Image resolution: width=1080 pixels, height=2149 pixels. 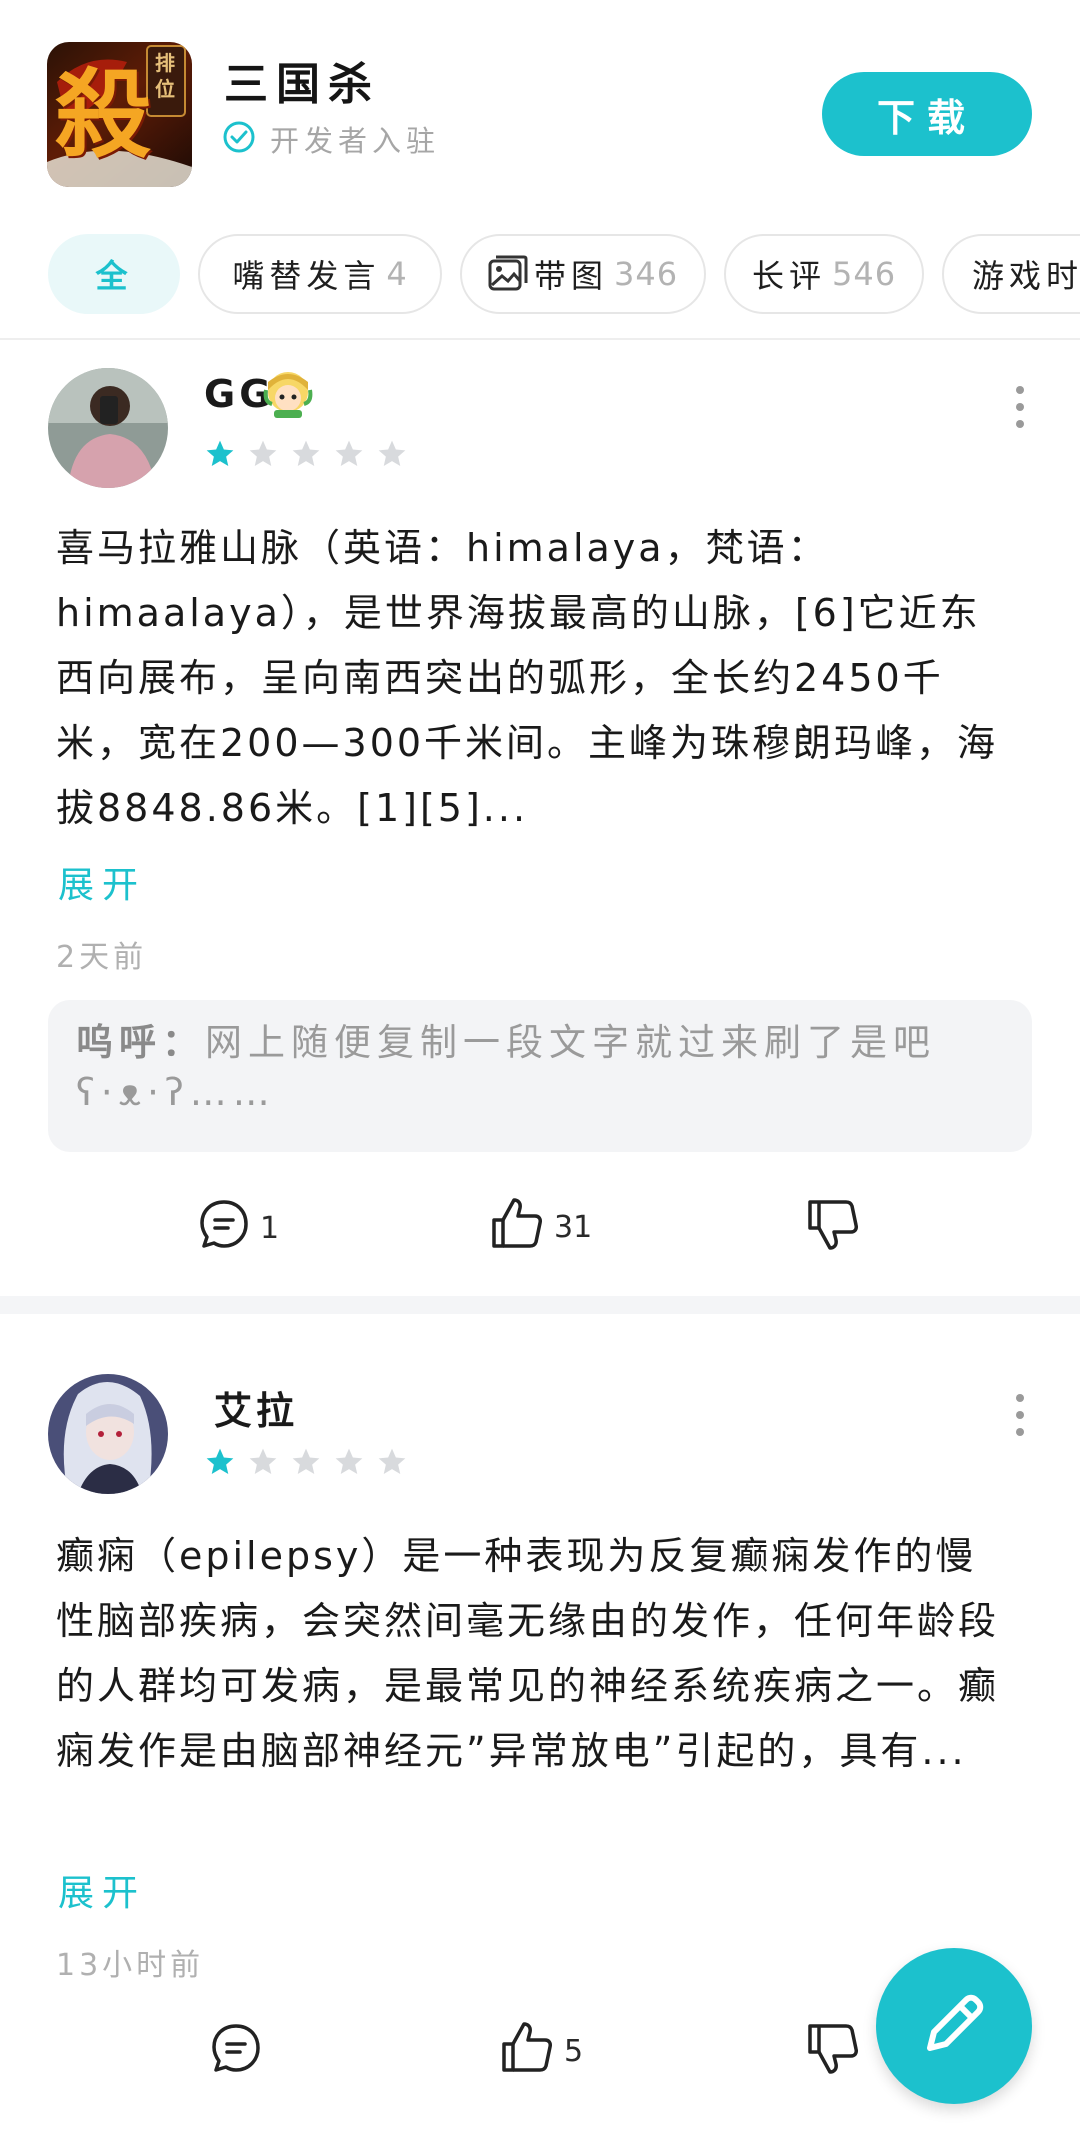 I want to click on like-button: 5, so click(x=540, y=2051).